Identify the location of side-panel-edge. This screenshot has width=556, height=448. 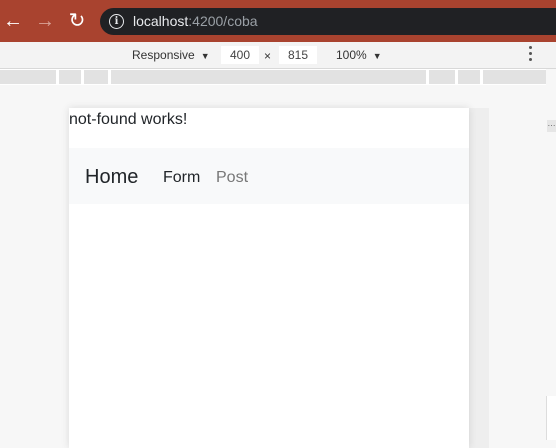
(551, 418).